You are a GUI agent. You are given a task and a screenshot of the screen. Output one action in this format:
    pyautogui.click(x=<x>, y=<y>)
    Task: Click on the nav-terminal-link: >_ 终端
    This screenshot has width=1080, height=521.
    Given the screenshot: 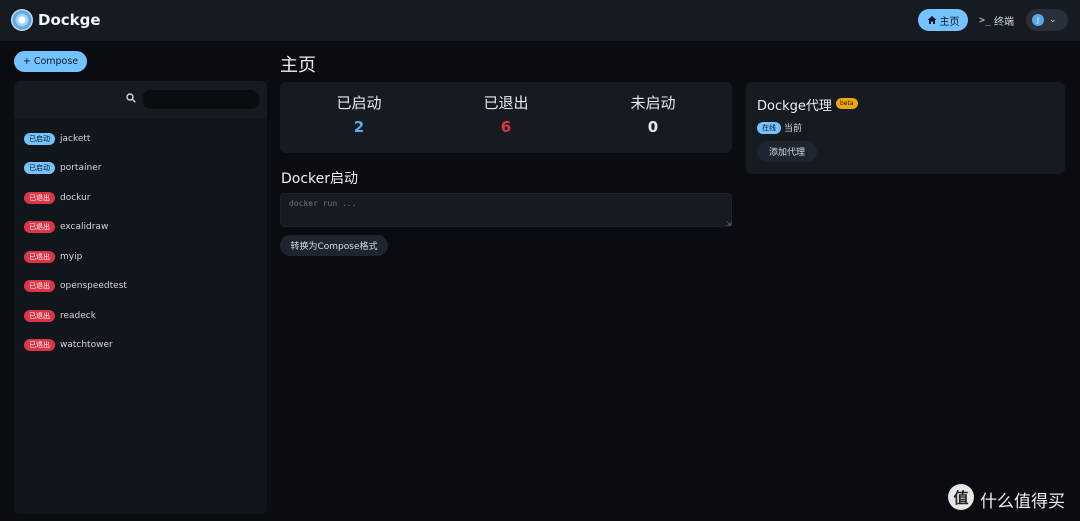 What is the action you would take?
    pyautogui.click(x=996, y=20)
    